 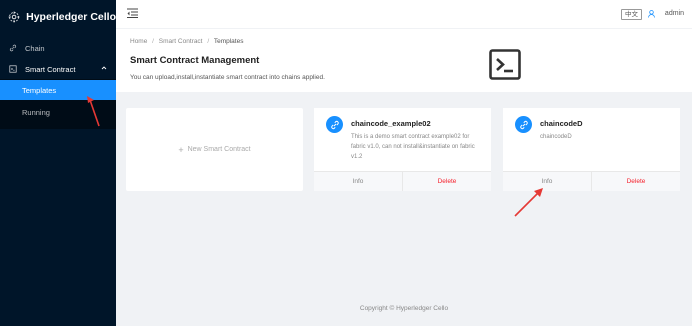 I want to click on new-smart-contract-button: + New Smart Contract, so click(x=214, y=149).